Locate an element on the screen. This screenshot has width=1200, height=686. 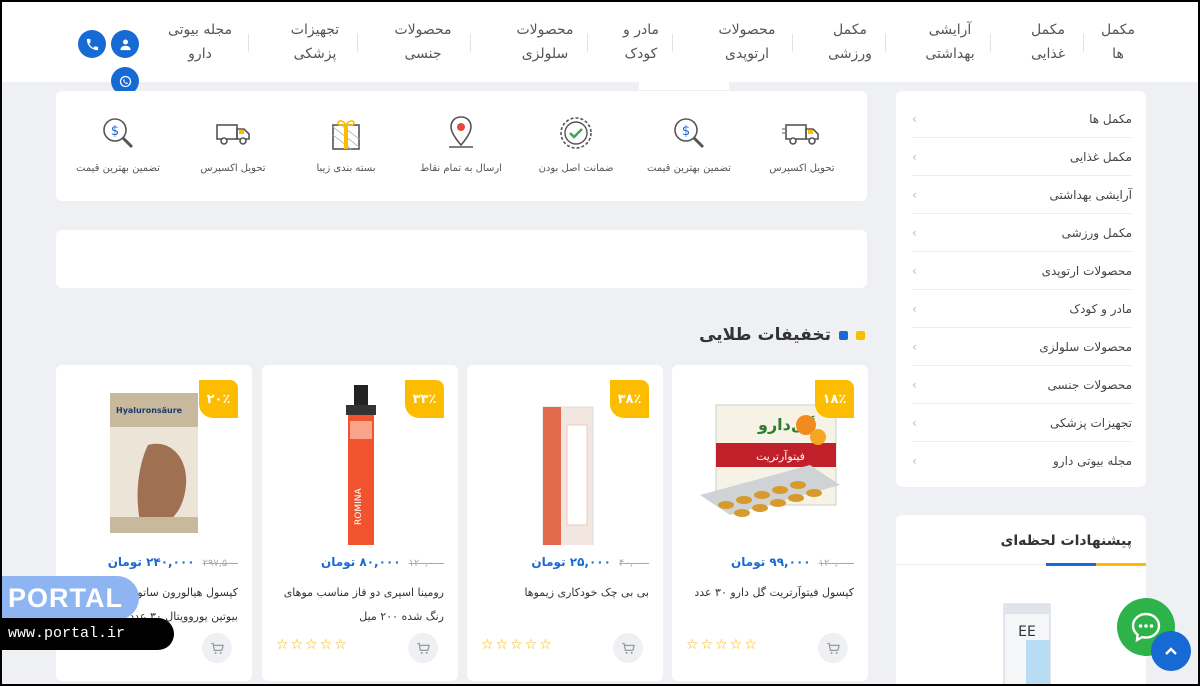
sidebar-item-food-supplements: ‹ مکمل غذایی is located at coordinates (1022, 157).